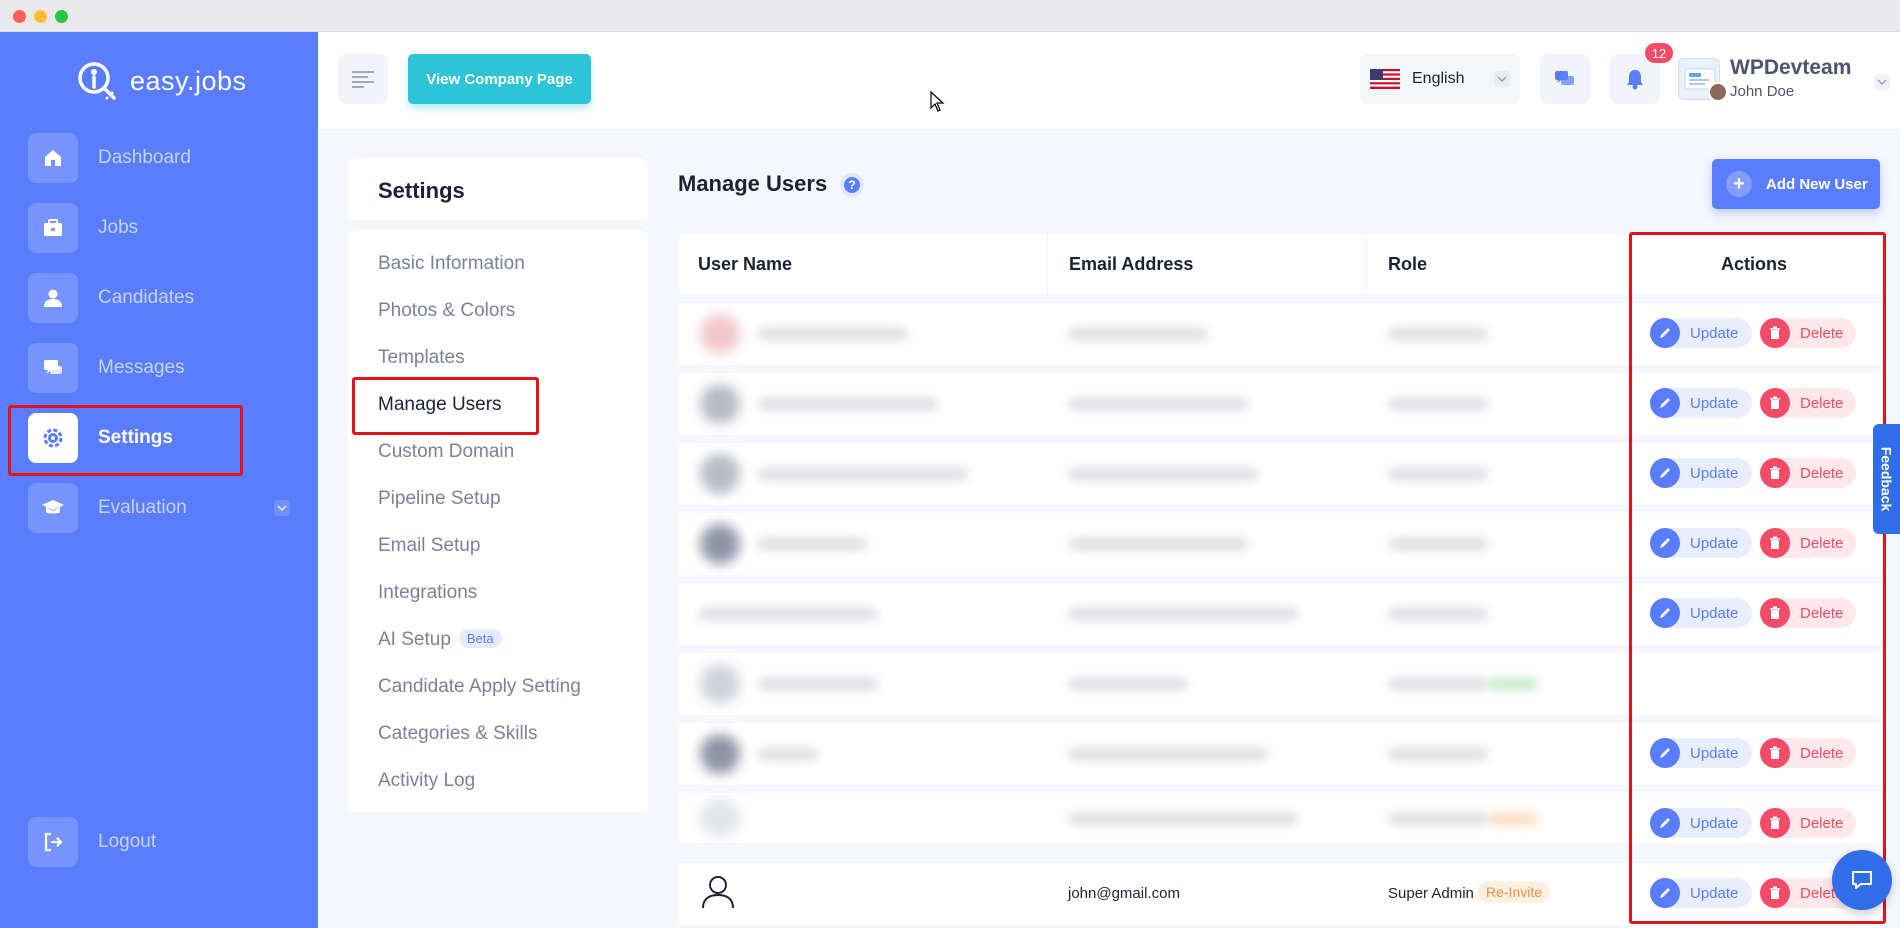 The height and width of the screenshot is (928, 1900). Describe the element at coordinates (446, 452) in the screenshot. I see `settings-link-custom-domain: Custom Domain` at that location.